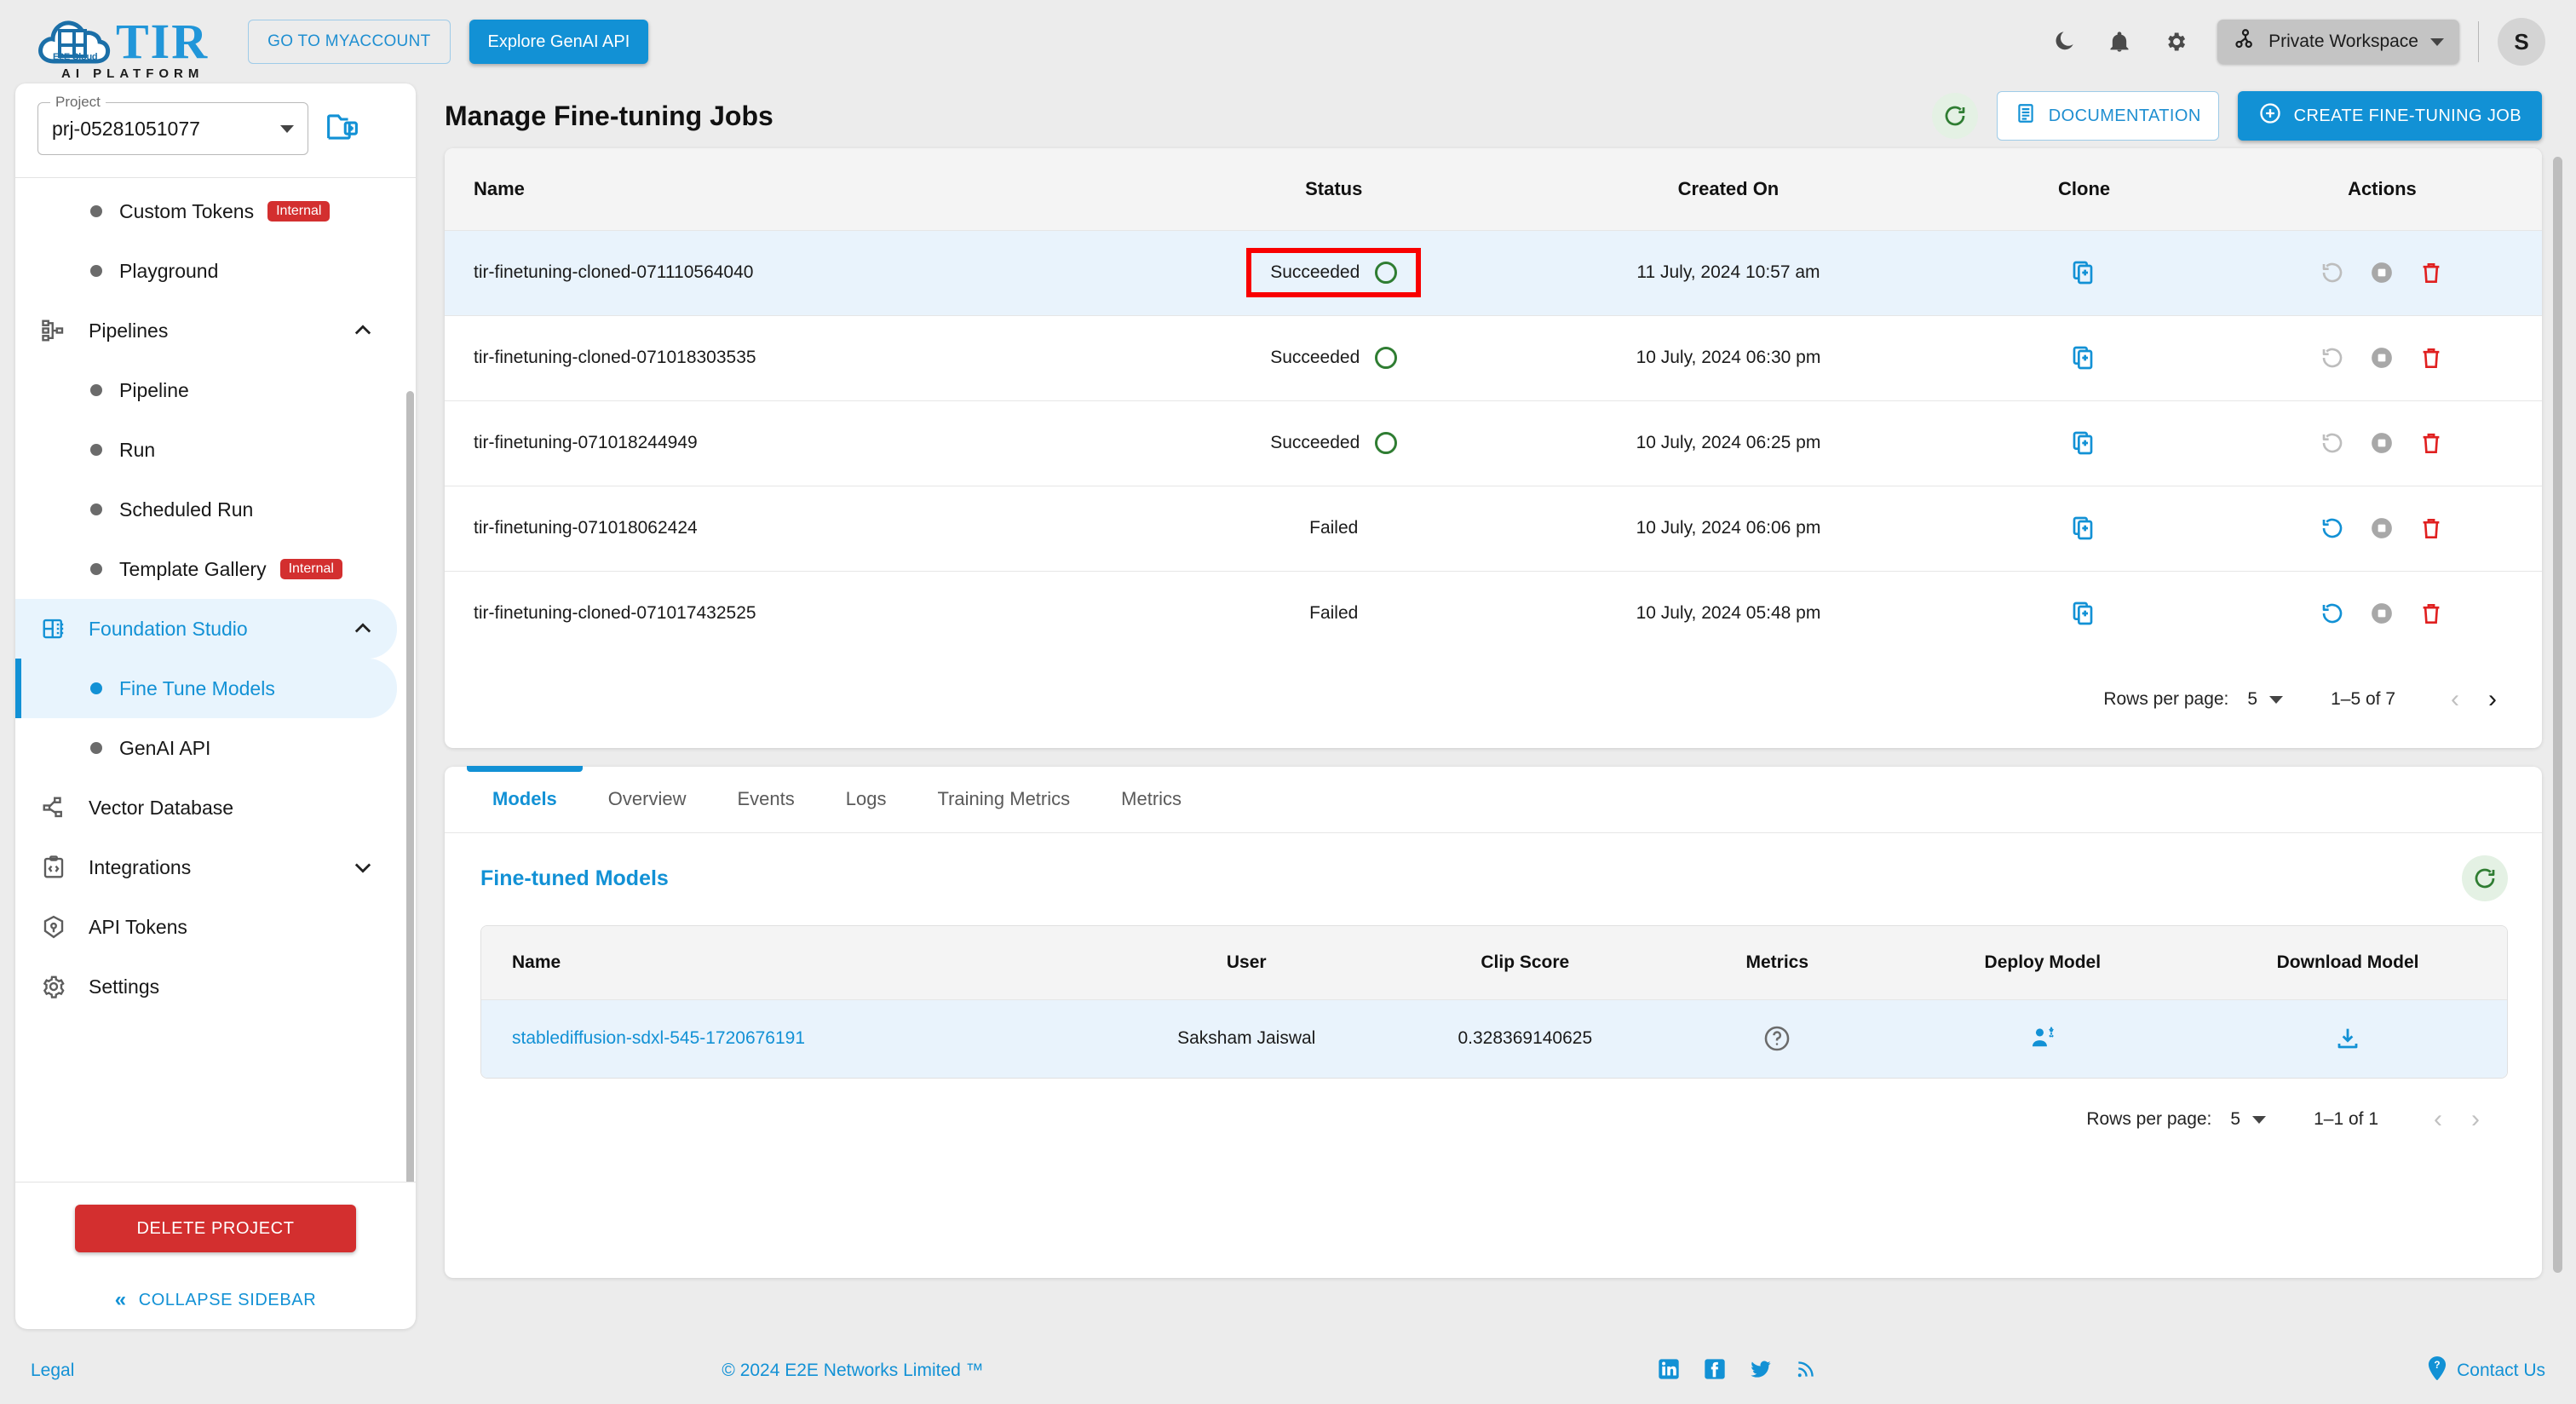  What do you see at coordinates (61, 807) in the screenshot?
I see `vector-database-icon` at bounding box center [61, 807].